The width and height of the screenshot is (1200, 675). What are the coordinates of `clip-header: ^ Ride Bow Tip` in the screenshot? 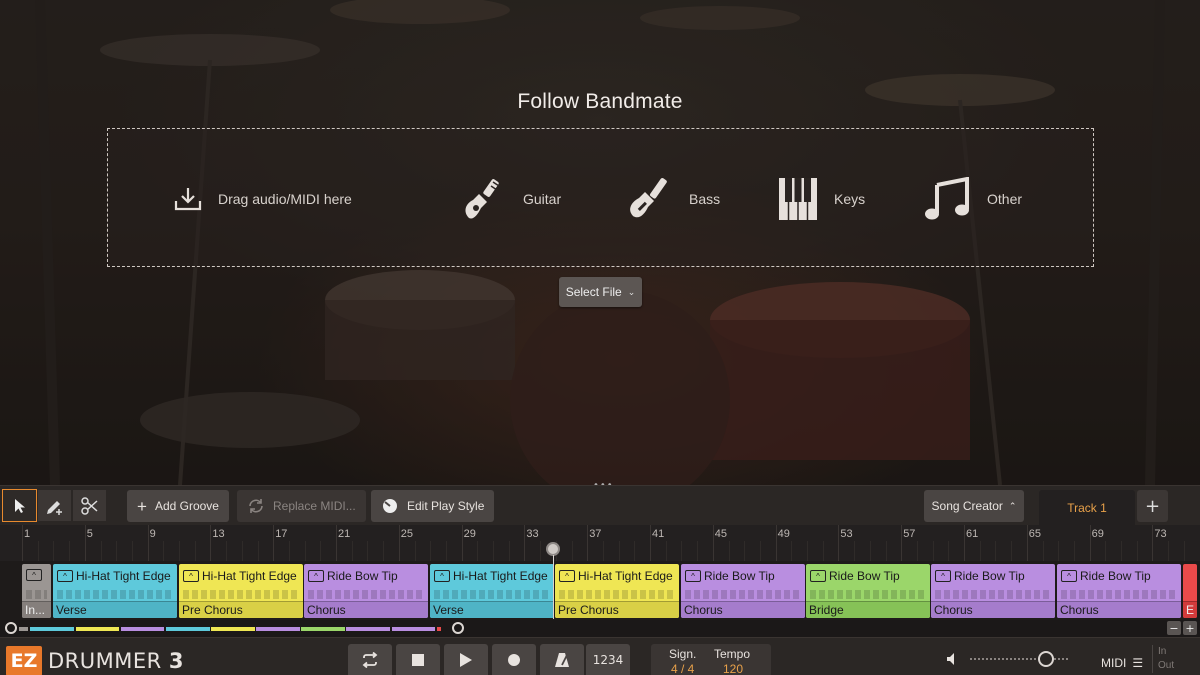 It's located at (980, 576).